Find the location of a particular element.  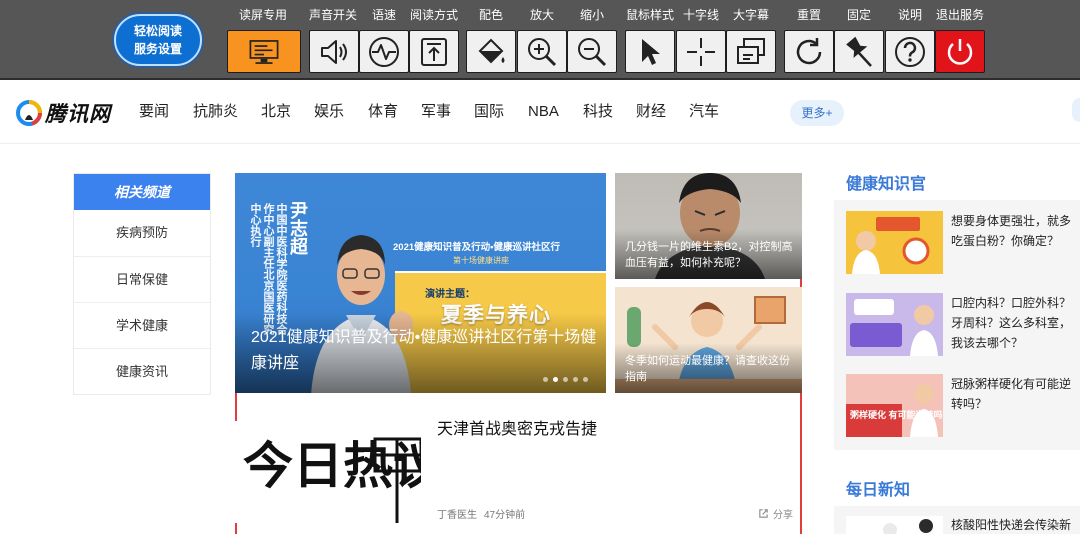

health-item-title: 想要身体更强壮，就多吃蛋白粉？你确定？ is located at coordinates (1011, 231).